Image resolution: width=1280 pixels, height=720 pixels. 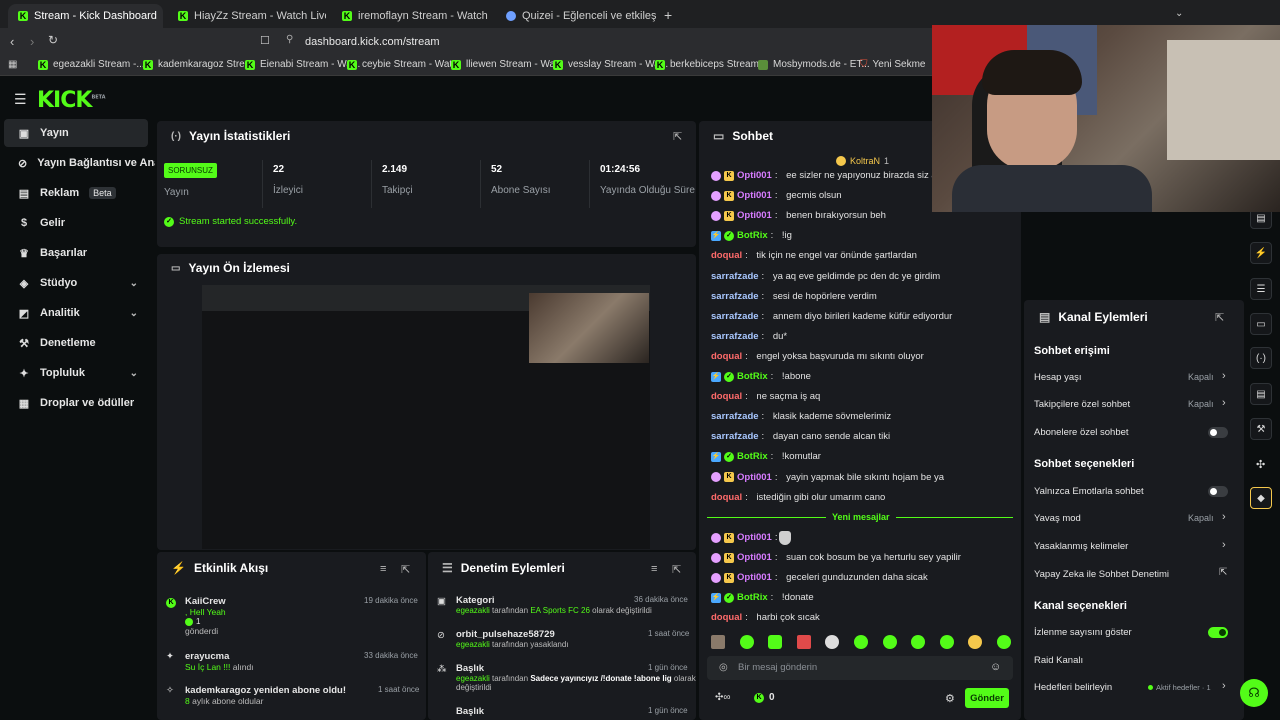 What do you see at coordinates (723, 667) in the screenshot?
I see `chat-settings-icon: ◎` at bounding box center [723, 667].